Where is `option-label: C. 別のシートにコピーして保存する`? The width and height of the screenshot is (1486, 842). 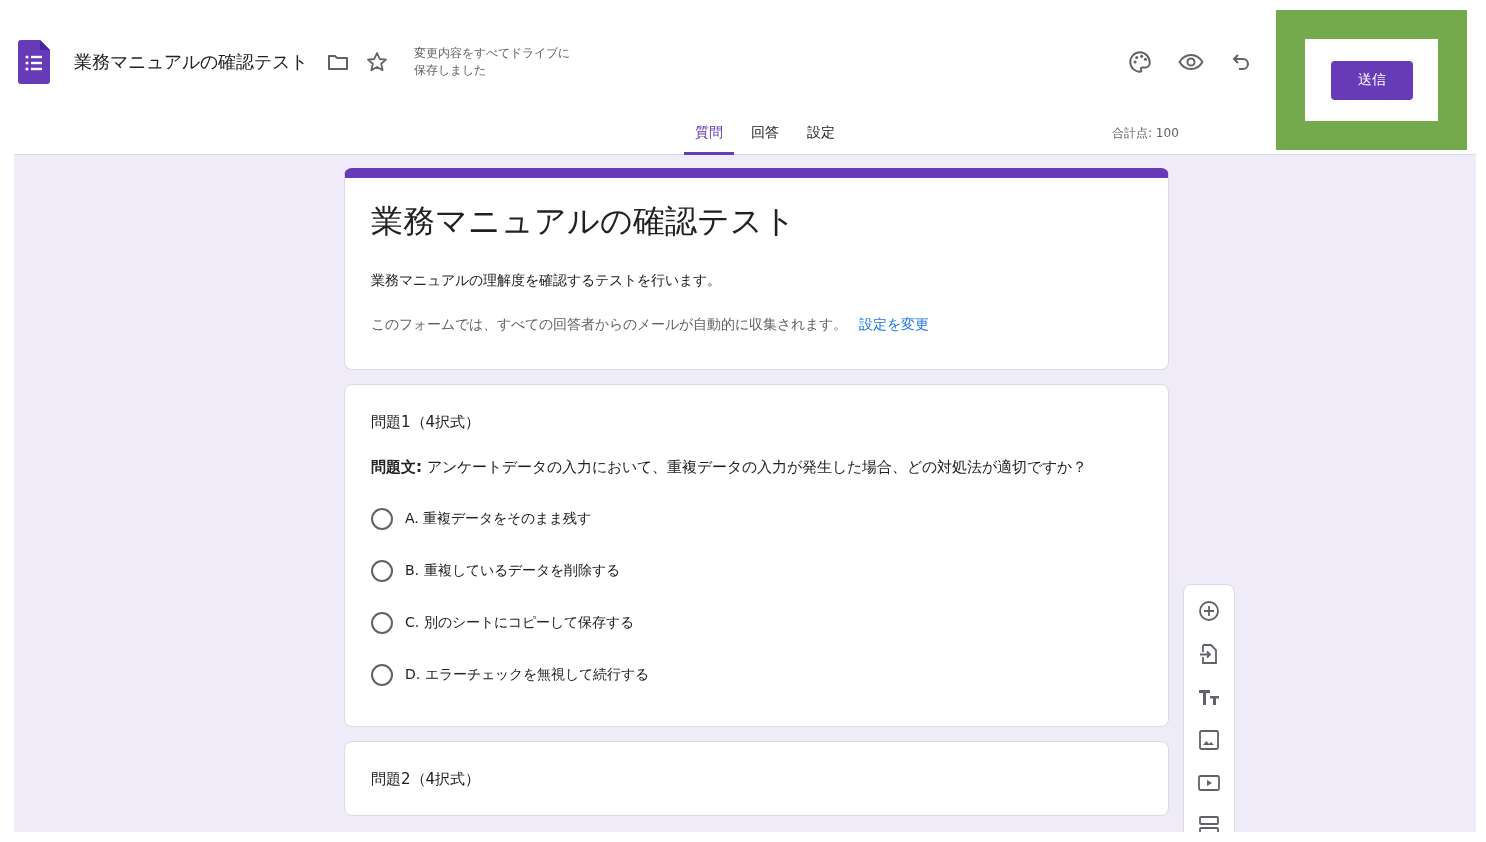
option-label: C. 別のシートにコピーして保存する is located at coordinates (519, 623).